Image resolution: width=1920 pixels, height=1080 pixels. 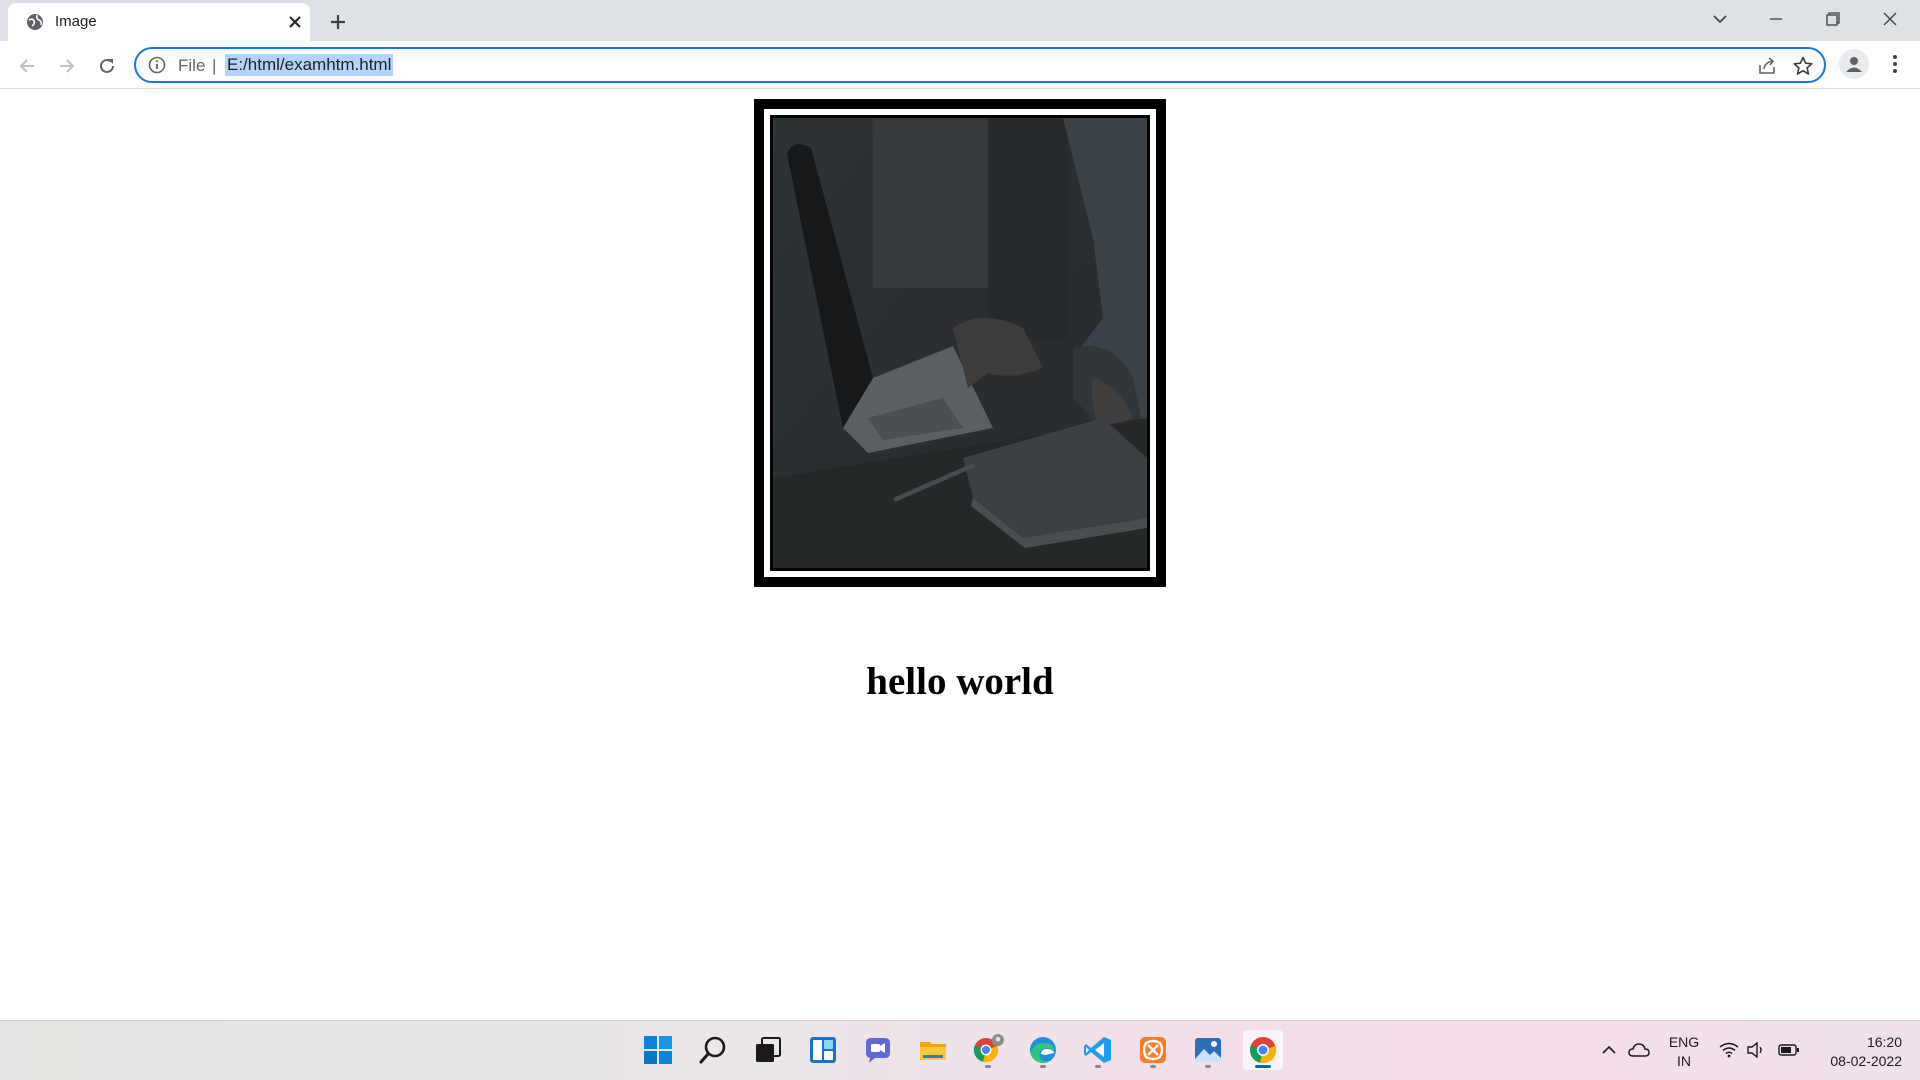 I want to click on input-language: ENG IN, so click(x=1684, y=1052).